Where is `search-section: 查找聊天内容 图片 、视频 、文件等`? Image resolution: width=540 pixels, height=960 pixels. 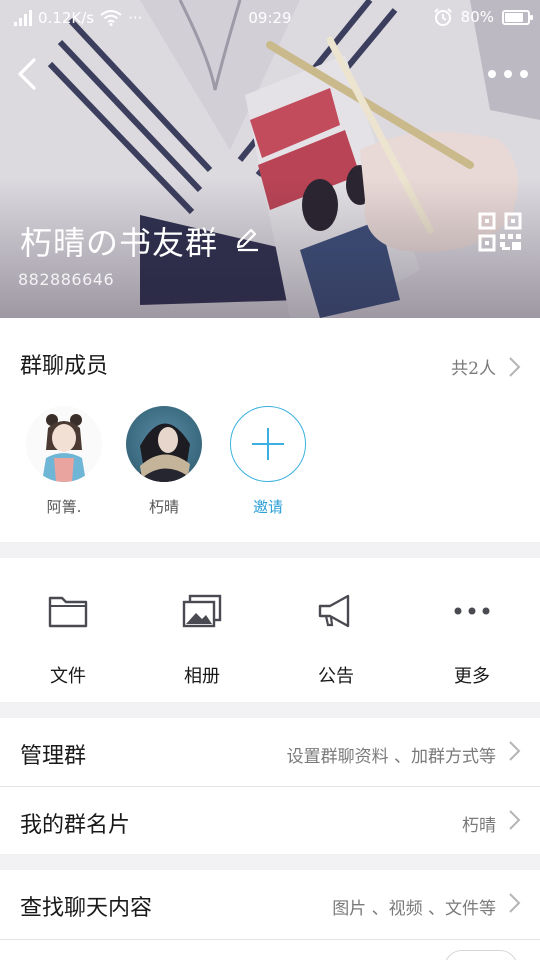
search-section: 查找聊天内容 图片 、视频 、文件等 is located at coordinates (270, 915).